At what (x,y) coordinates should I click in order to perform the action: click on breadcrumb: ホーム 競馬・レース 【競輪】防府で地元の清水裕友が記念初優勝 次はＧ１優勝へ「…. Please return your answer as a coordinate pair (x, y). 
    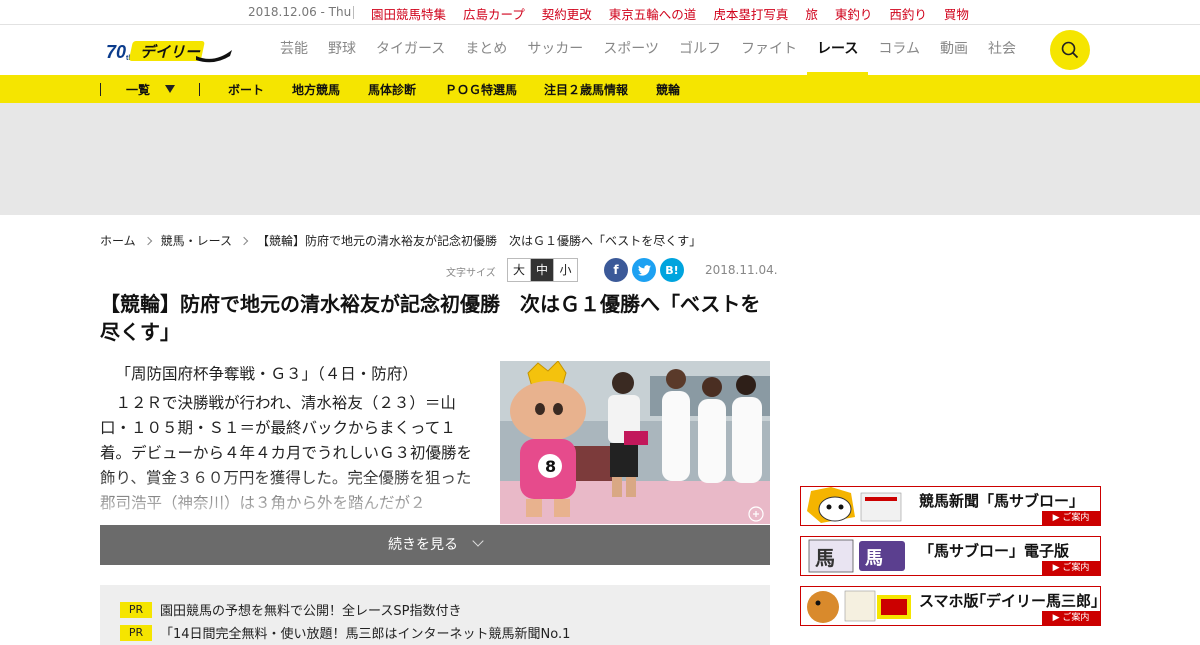
    Looking at the image, I should click on (400, 240).